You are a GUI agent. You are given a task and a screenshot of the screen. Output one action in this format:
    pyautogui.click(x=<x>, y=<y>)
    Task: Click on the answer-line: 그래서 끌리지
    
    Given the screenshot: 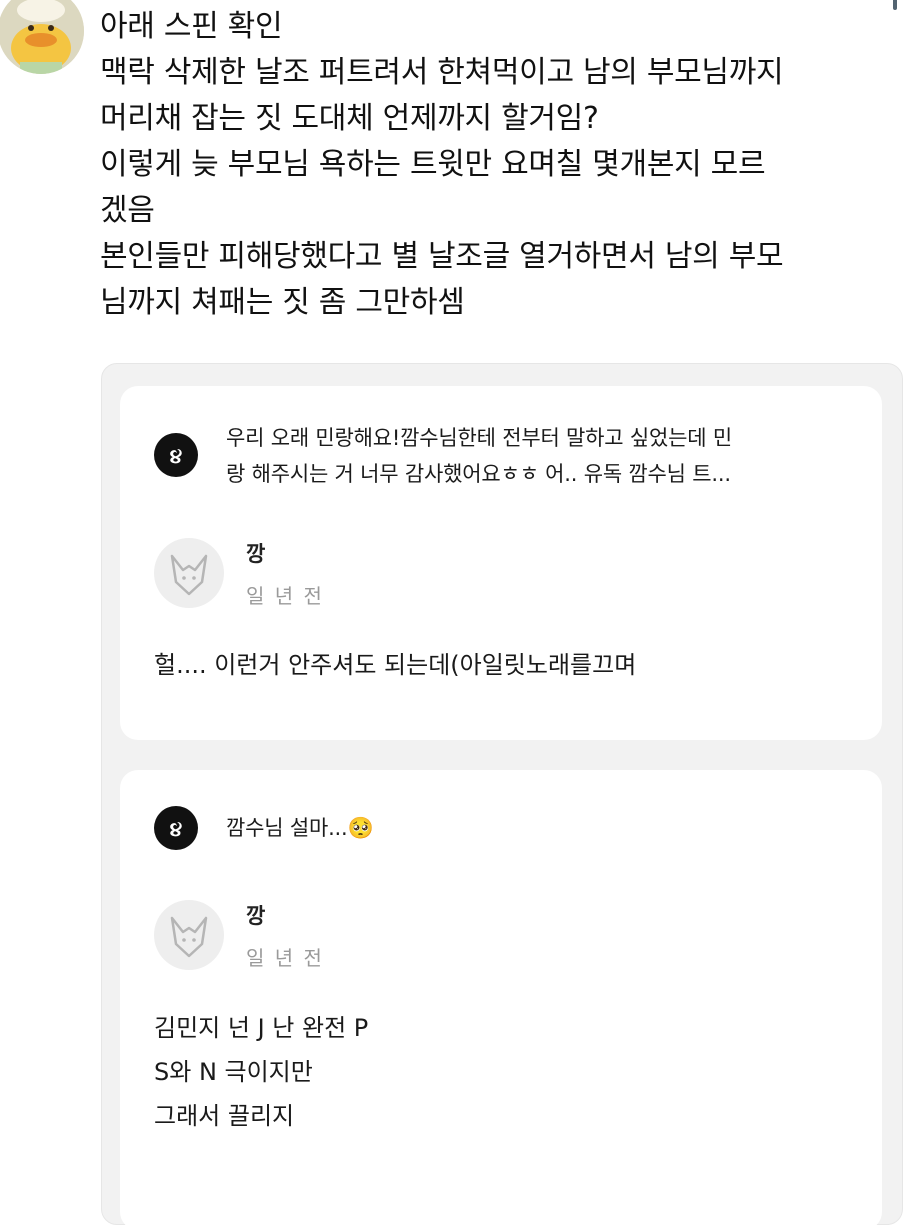 What is the action you would take?
    pyautogui.click(x=224, y=1116)
    